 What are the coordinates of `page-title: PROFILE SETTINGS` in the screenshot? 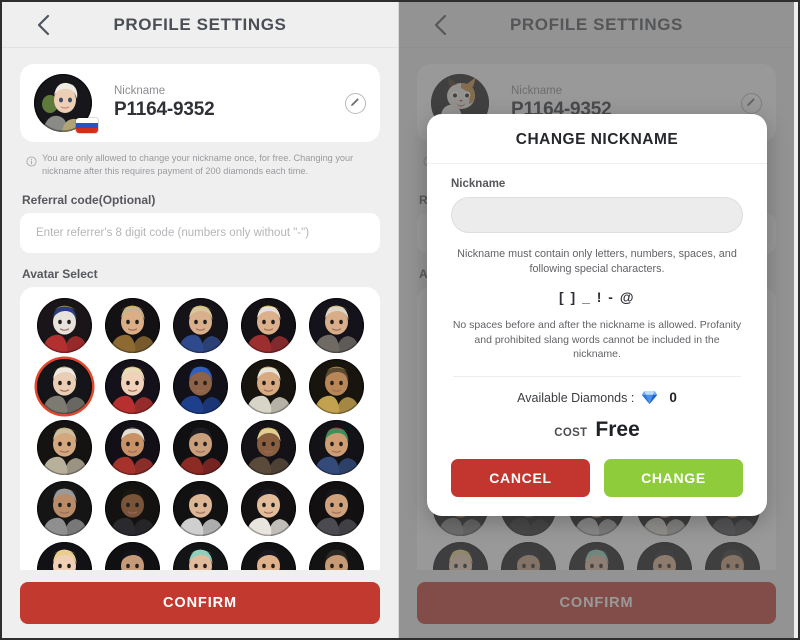 It's located at (200, 24).